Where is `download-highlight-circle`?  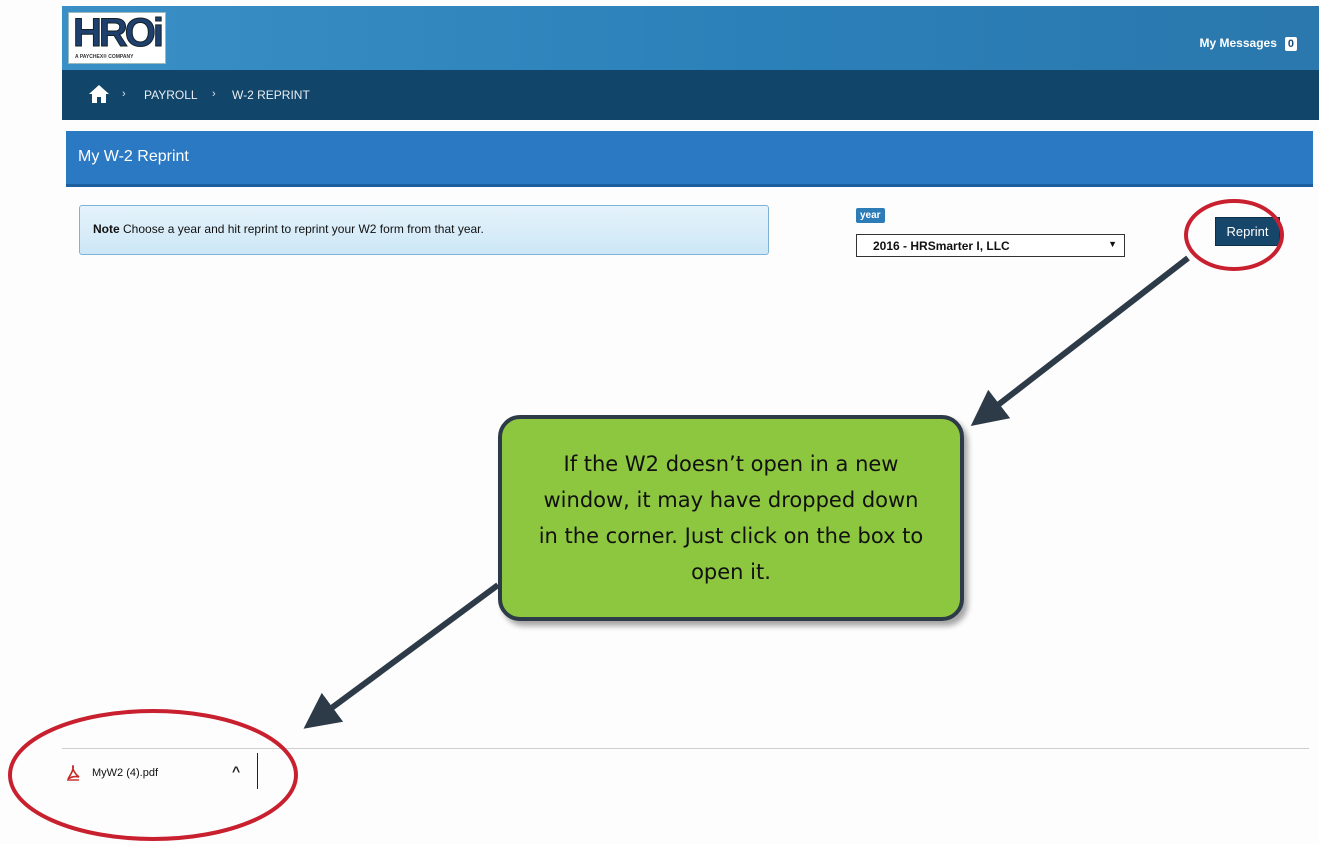 download-highlight-circle is located at coordinates (153, 775).